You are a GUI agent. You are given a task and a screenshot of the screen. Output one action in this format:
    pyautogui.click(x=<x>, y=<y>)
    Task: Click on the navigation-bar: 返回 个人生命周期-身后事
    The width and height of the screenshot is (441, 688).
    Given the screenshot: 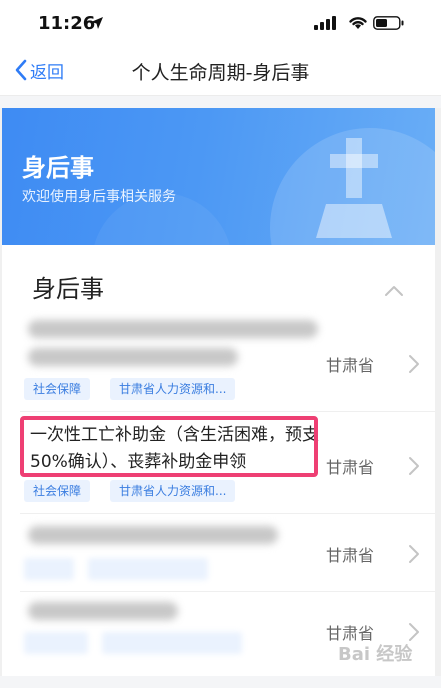 What is the action you would take?
    pyautogui.click(x=220, y=70)
    